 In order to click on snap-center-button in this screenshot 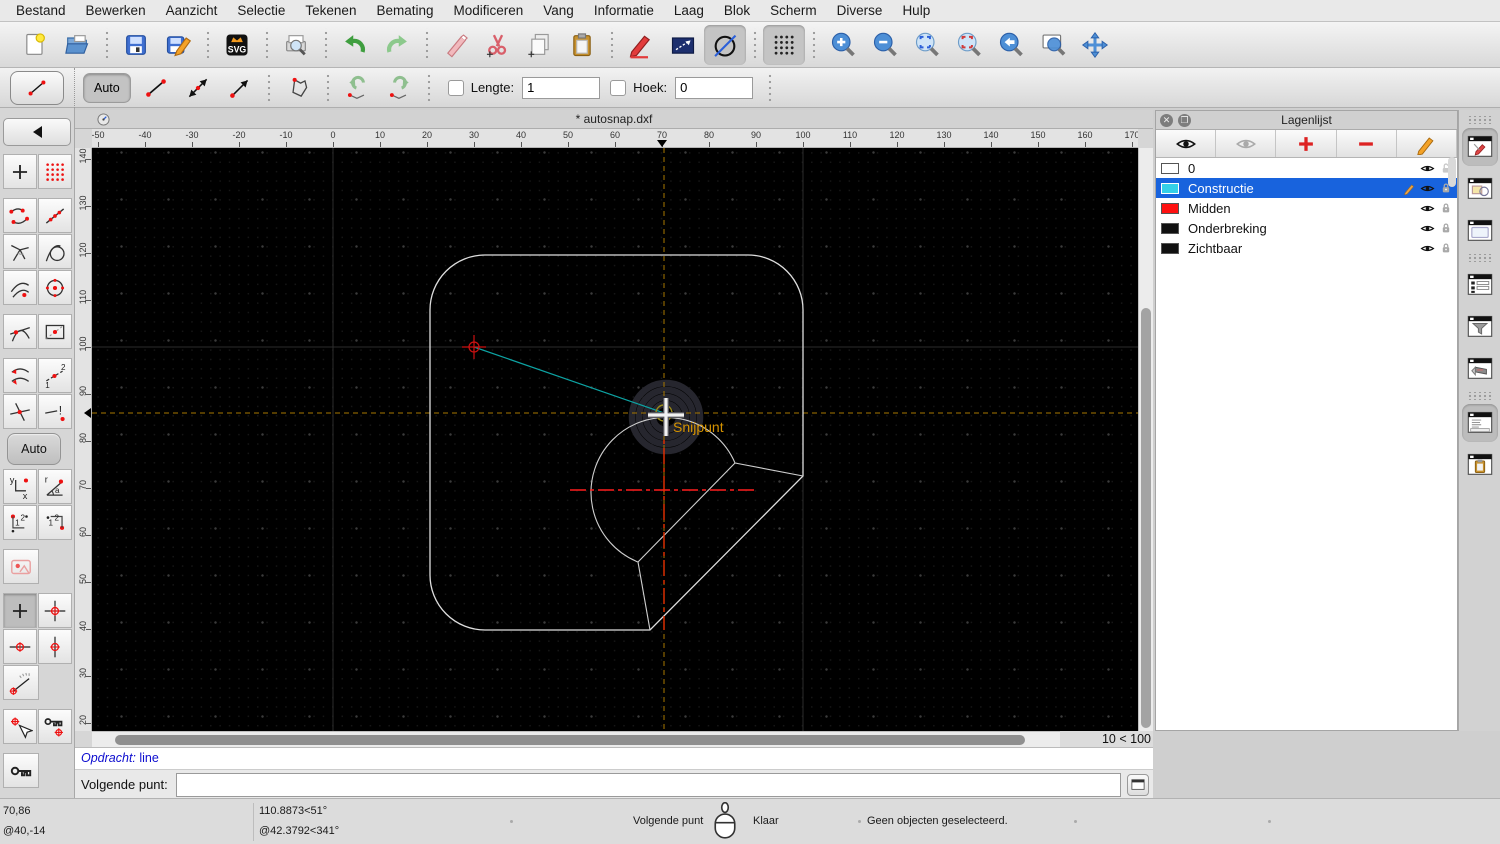, I will do `click(55, 287)`.